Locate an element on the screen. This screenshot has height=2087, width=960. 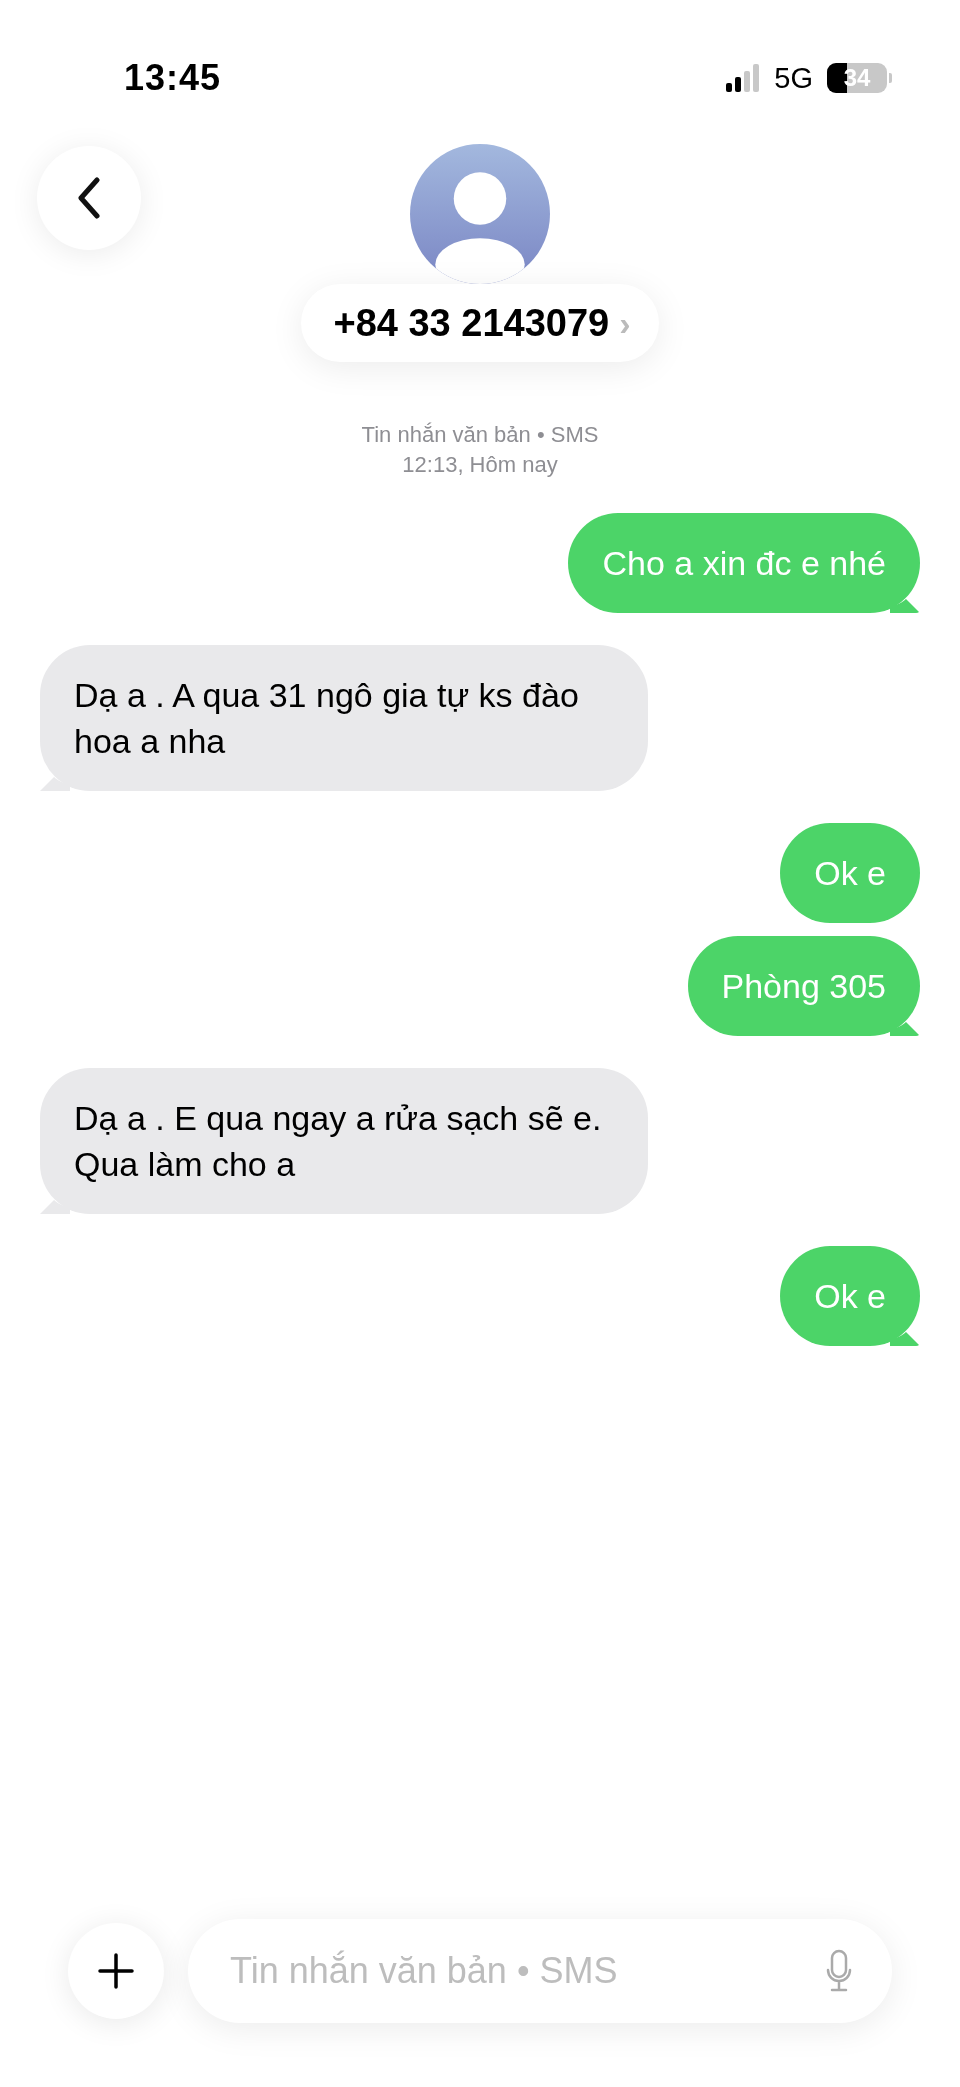
received-message-bubble: Dạ a . A qua 31 ngô gia tự ks đào hoa a nha is located at coordinates (344, 718).